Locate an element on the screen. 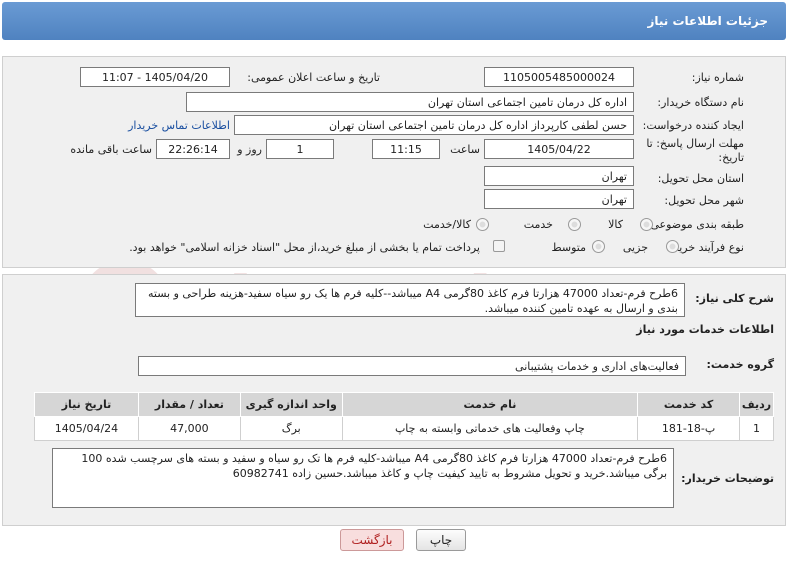  page-header: جزئیات اطلاعات نیاز is located at coordinates (394, 21).